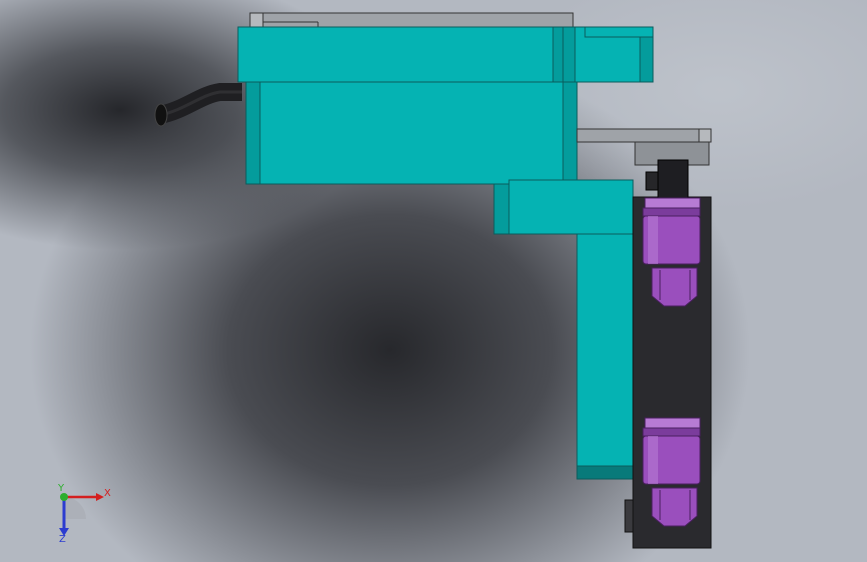  What do you see at coordinates (62, 539) in the screenshot?
I see `z-axis-label: Z` at bounding box center [62, 539].